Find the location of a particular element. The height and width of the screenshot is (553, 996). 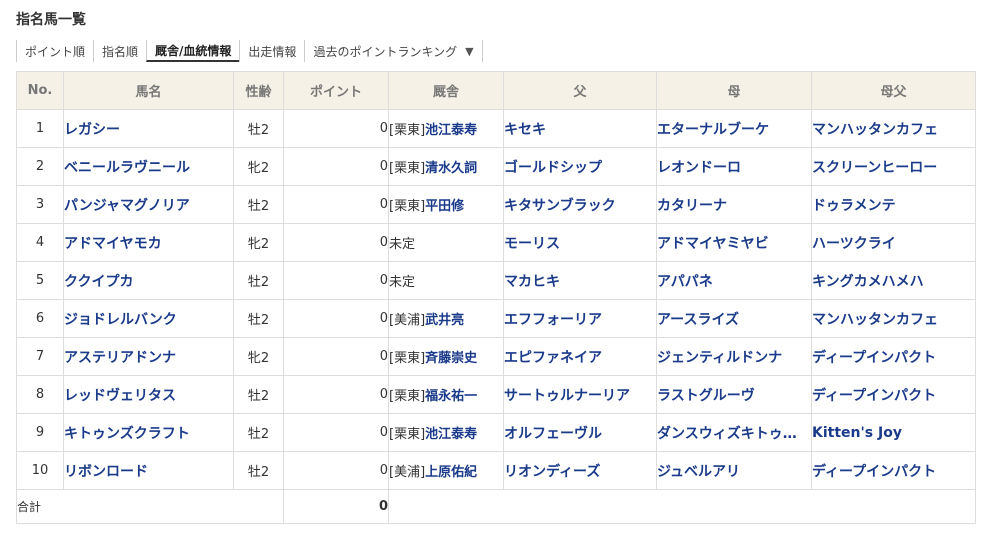

horse-name-link: リボンロード is located at coordinates (106, 472).